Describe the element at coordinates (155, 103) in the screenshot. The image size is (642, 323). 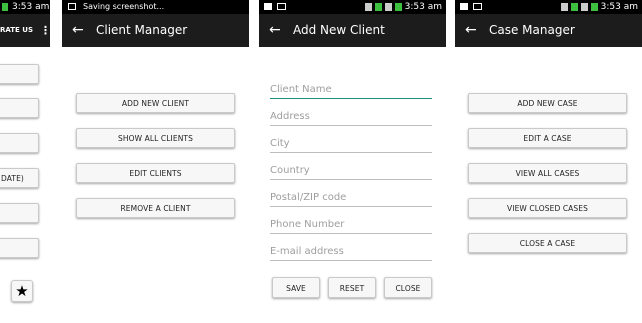
I see `add-new-client-button: ADD NEW CLIENT` at that location.